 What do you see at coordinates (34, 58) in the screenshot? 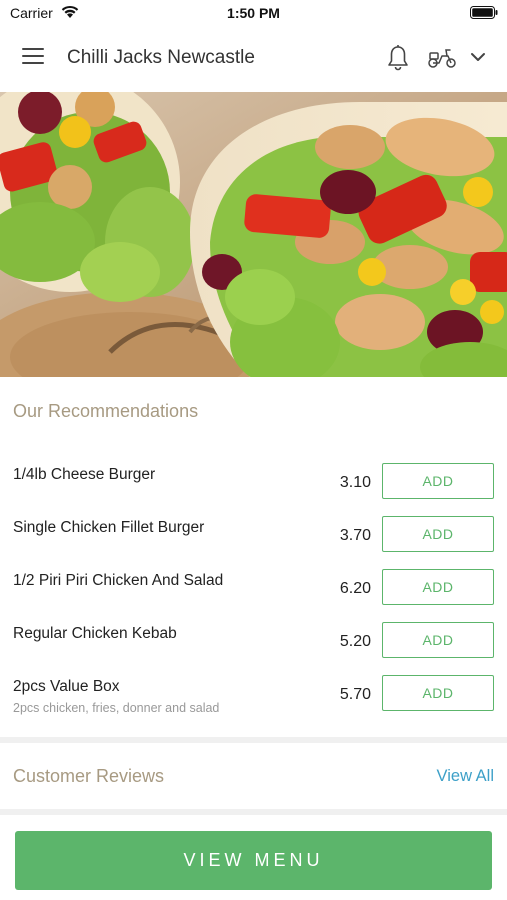
I see `menu-icon` at bounding box center [34, 58].